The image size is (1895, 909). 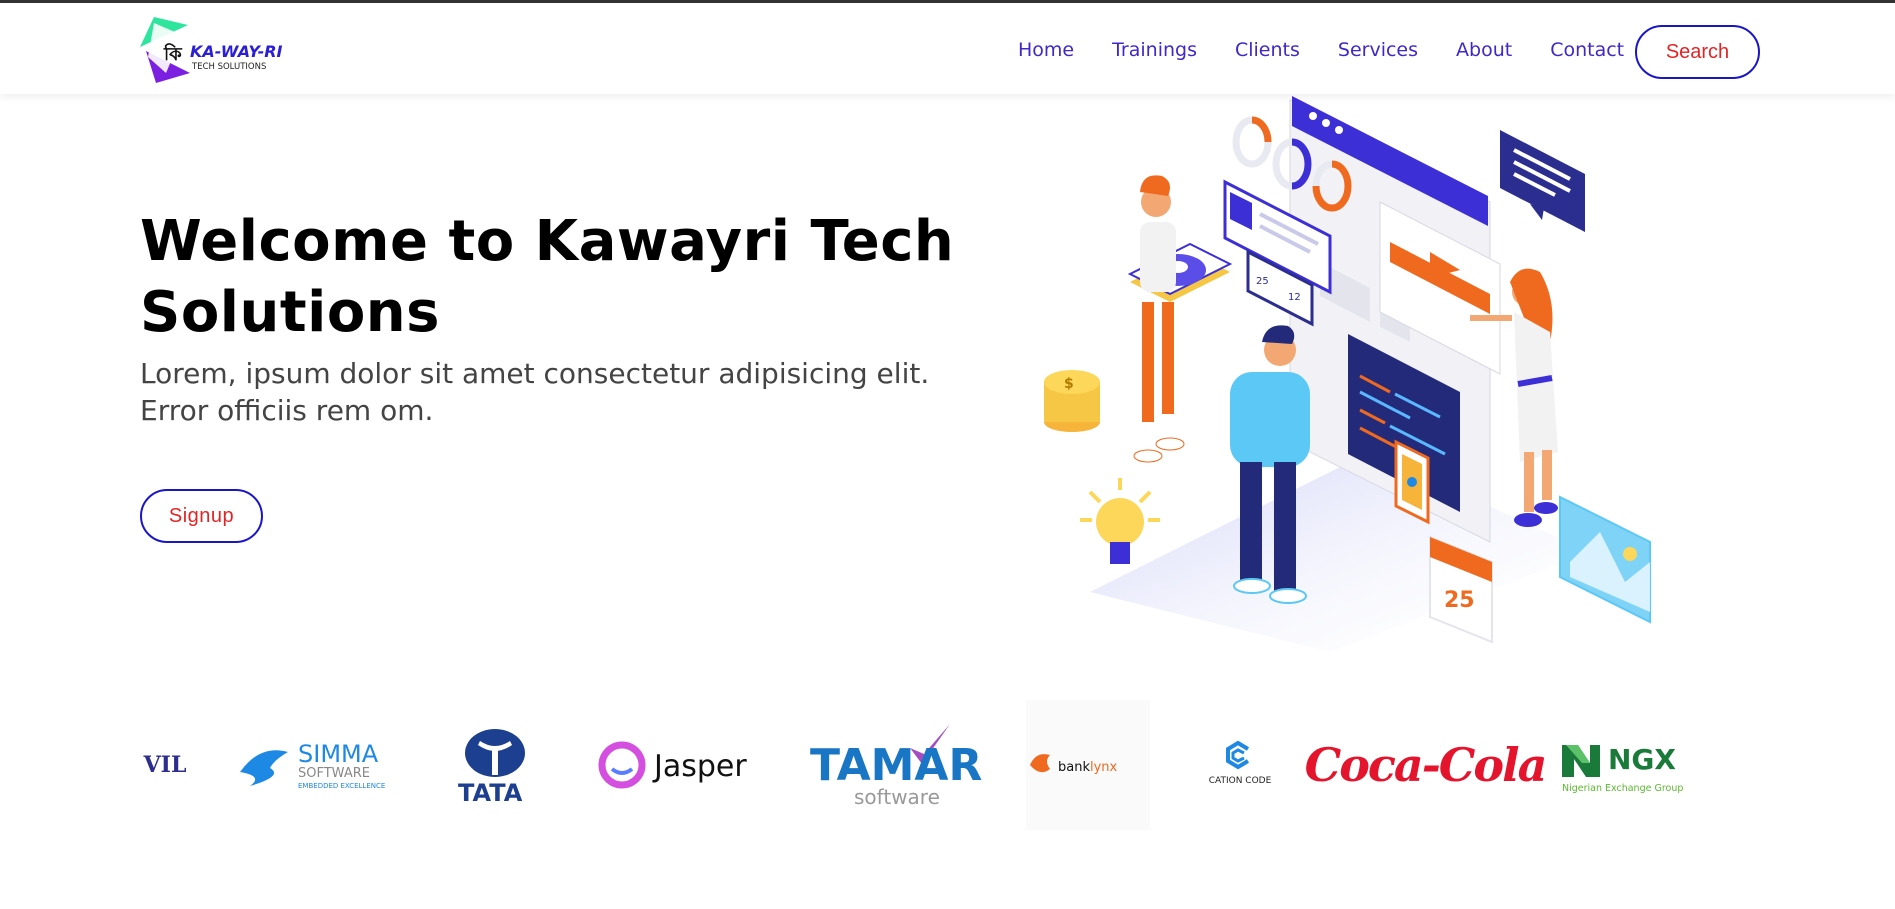 What do you see at coordinates (165, 765) in the screenshot?
I see `client-logo-partial: VIL` at bounding box center [165, 765].